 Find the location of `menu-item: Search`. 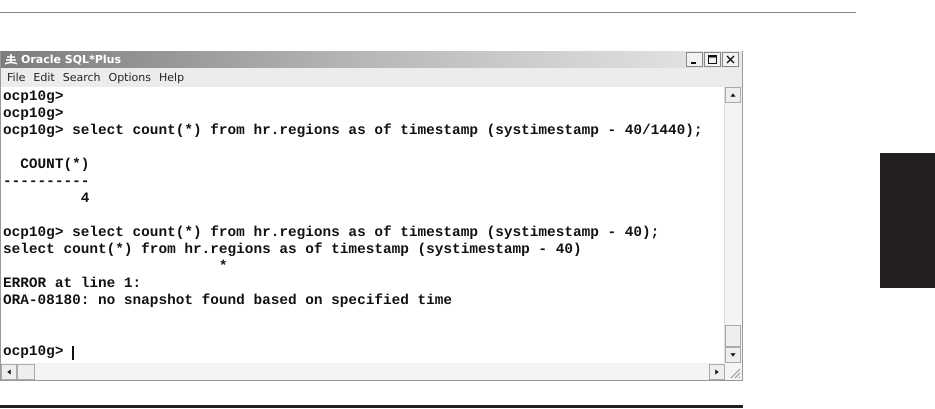

menu-item: Search is located at coordinates (81, 77).